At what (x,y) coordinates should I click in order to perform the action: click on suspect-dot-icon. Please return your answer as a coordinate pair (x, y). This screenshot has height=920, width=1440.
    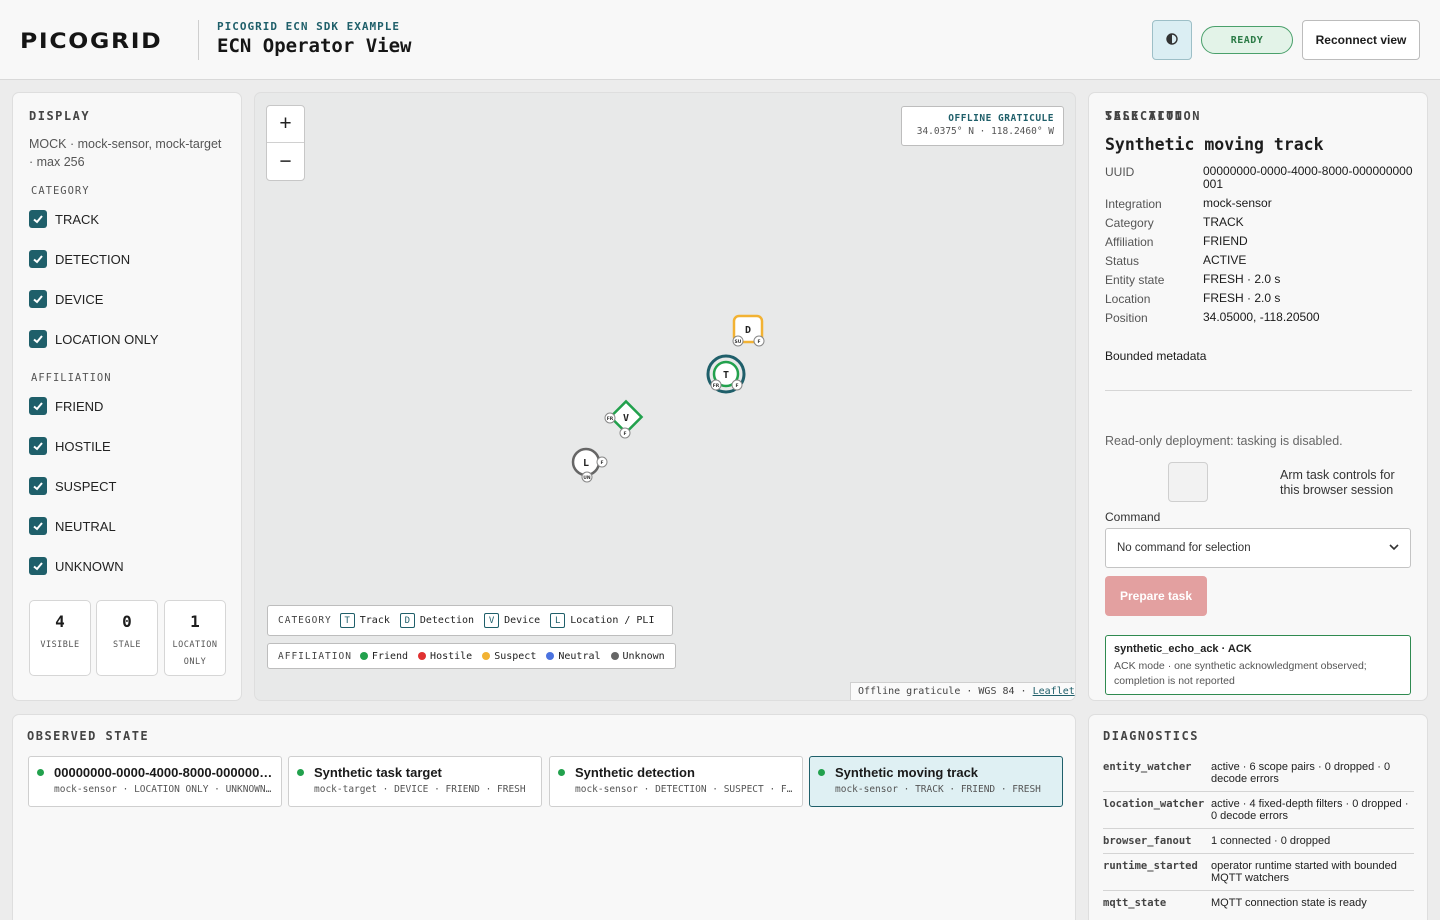
    Looking at the image, I should click on (486, 656).